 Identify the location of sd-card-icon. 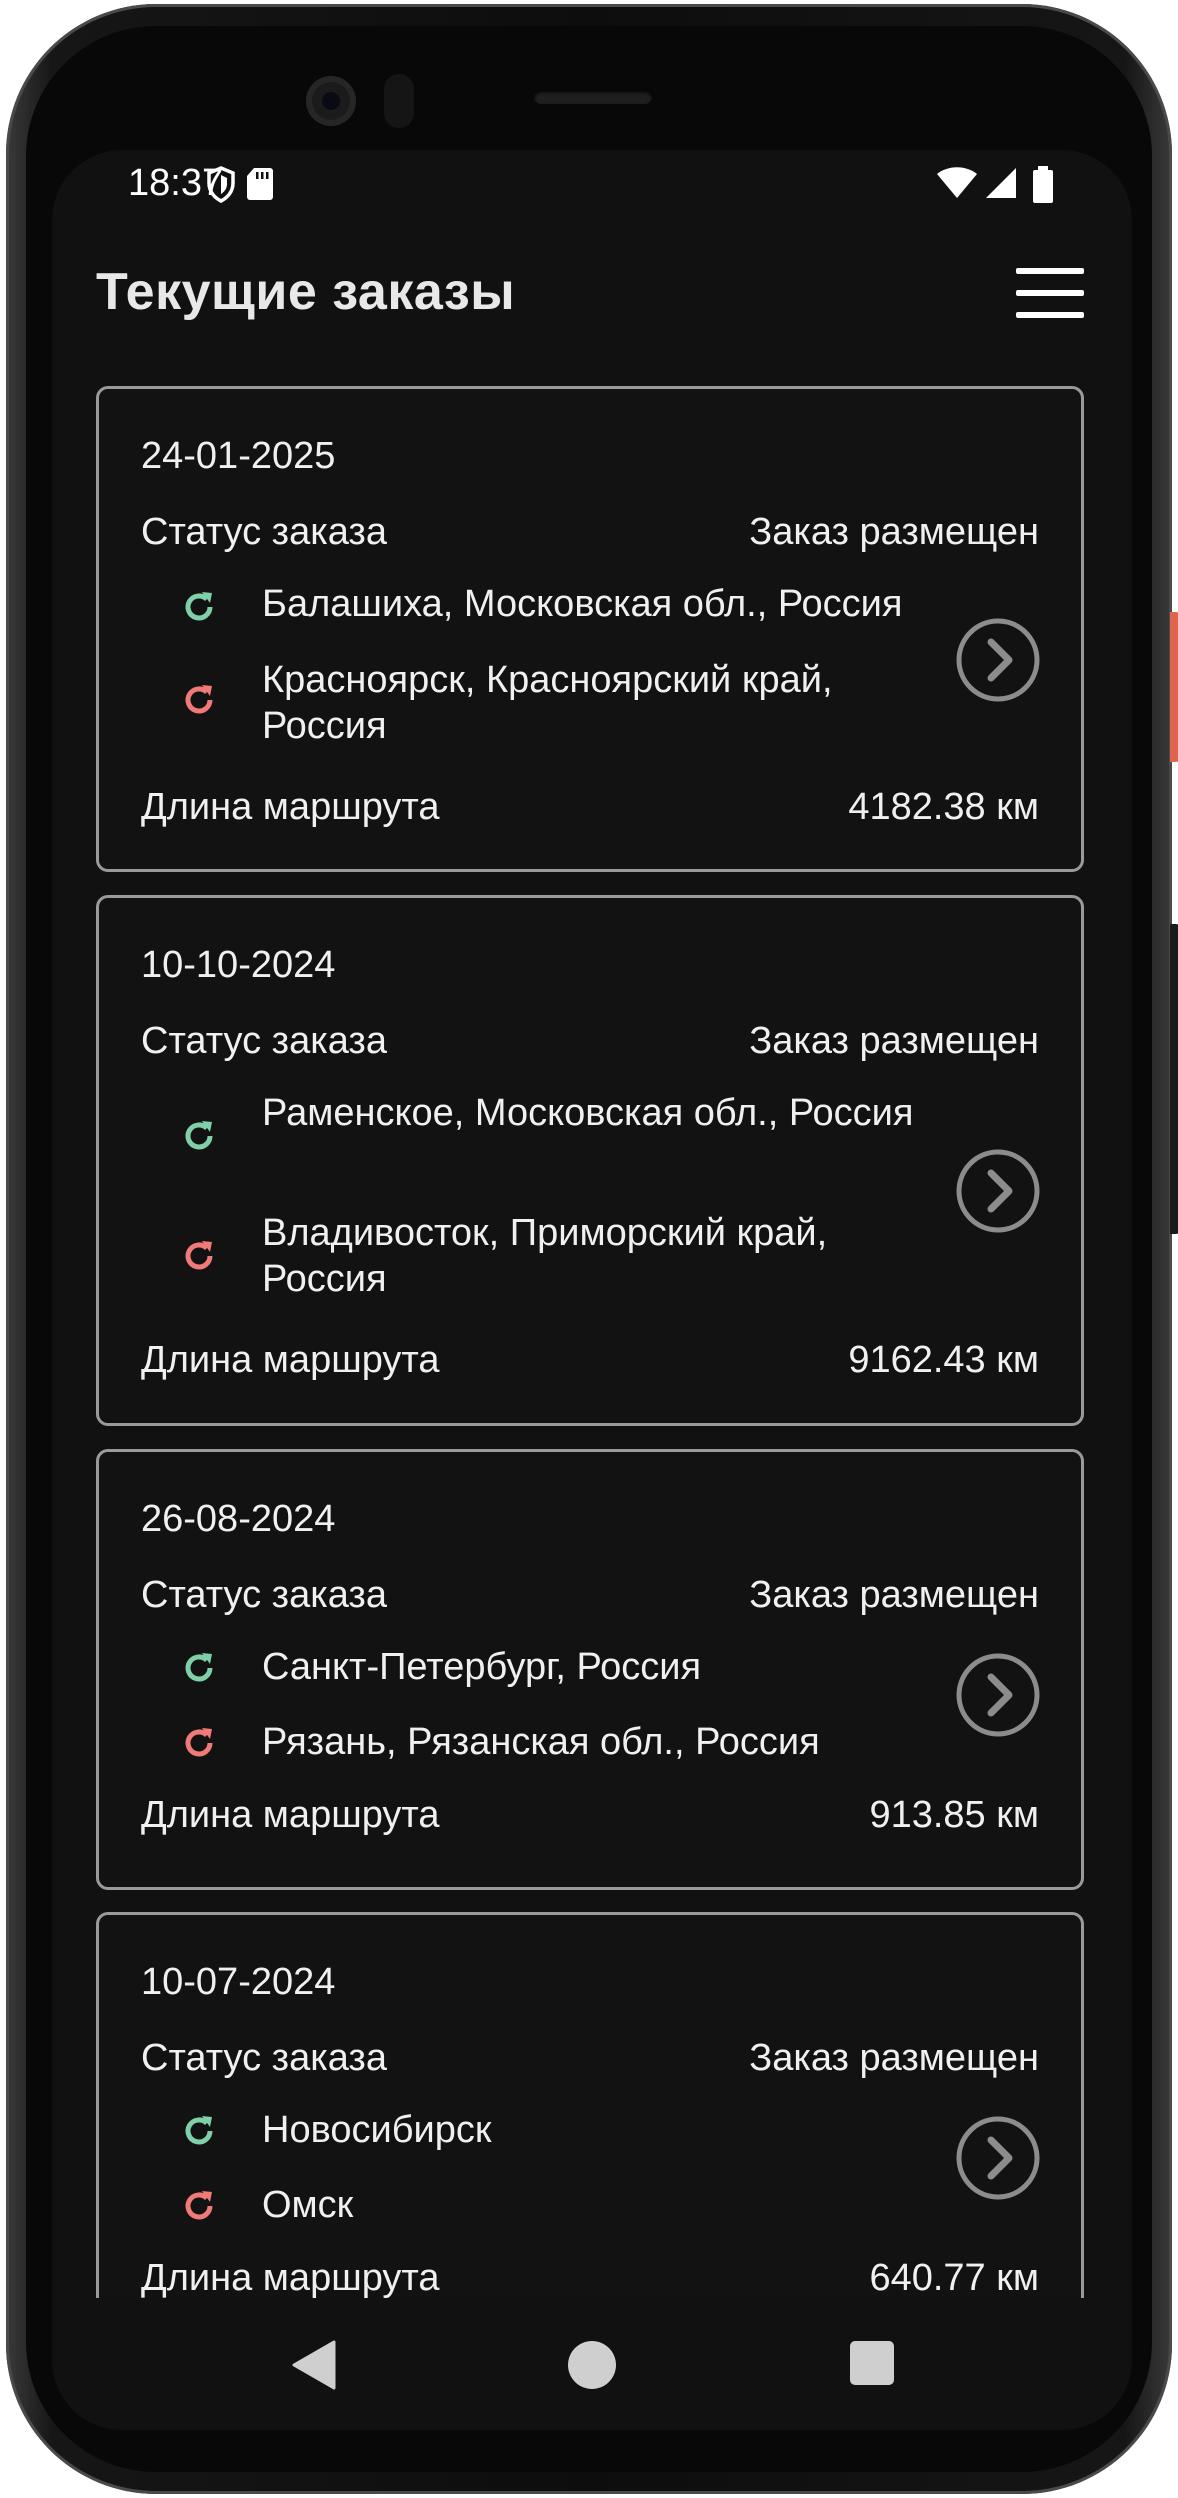
(260, 184).